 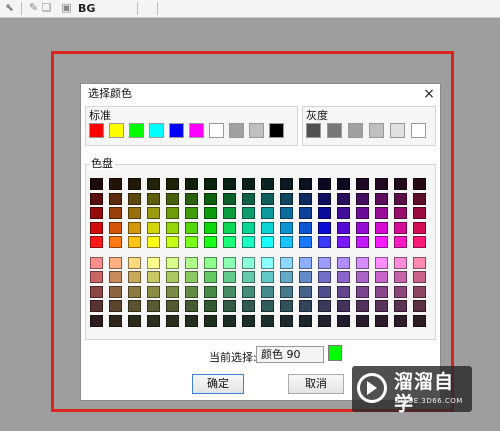 I want to click on close-button: ×, so click(x=429, y=94).